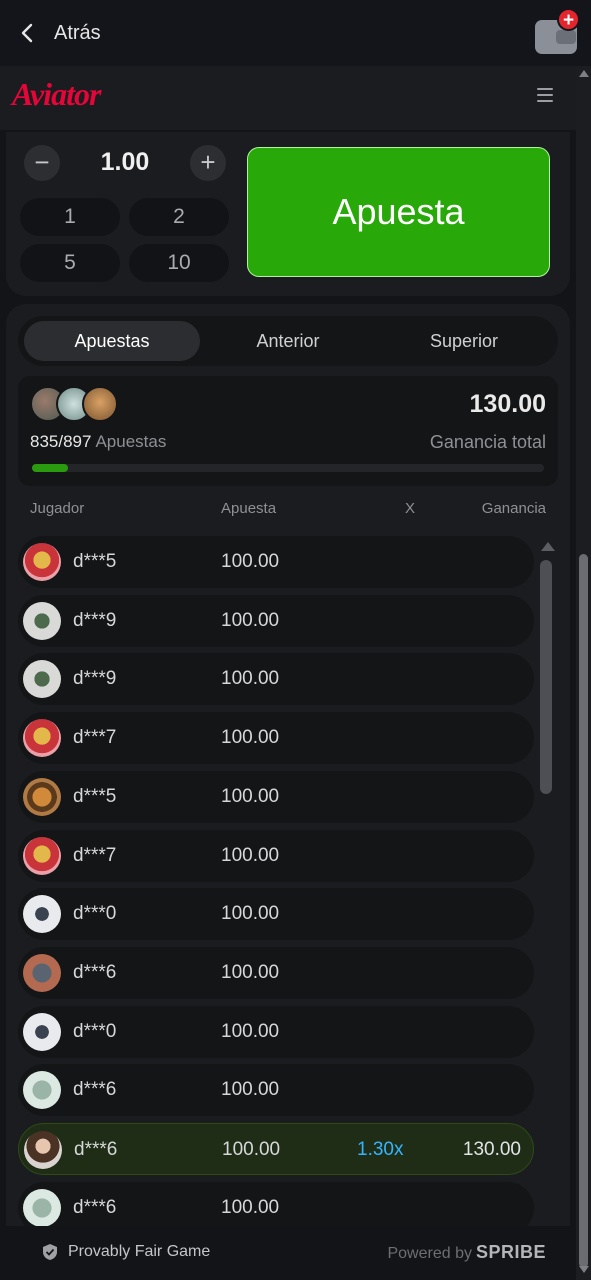  What do you see at coordinates (249, 508) in the screenshot?
I see `column-header-bet: Apuesta` at bounding box center [249, 508].